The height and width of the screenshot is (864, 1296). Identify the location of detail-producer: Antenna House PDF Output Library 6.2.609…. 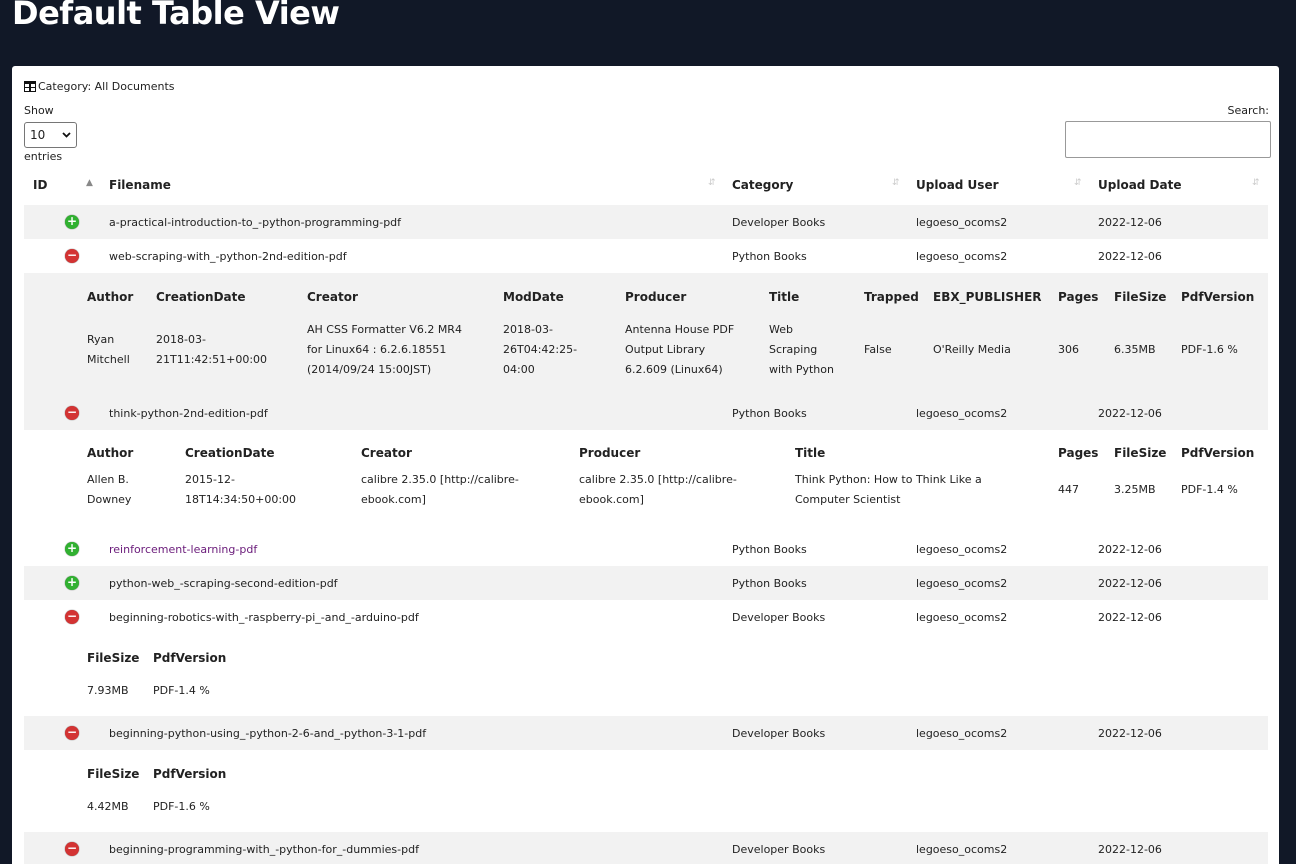
(680, 349).